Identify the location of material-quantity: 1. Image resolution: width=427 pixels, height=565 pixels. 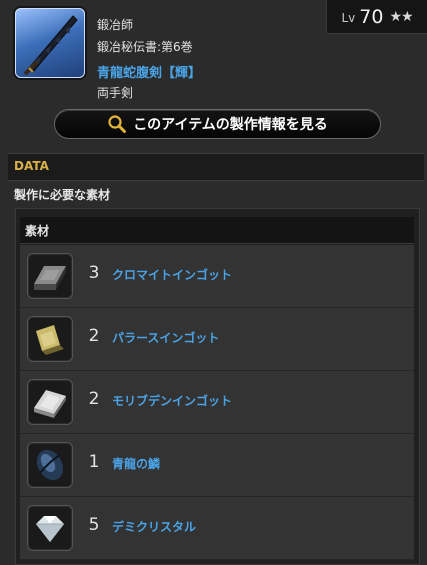
(94, 462).